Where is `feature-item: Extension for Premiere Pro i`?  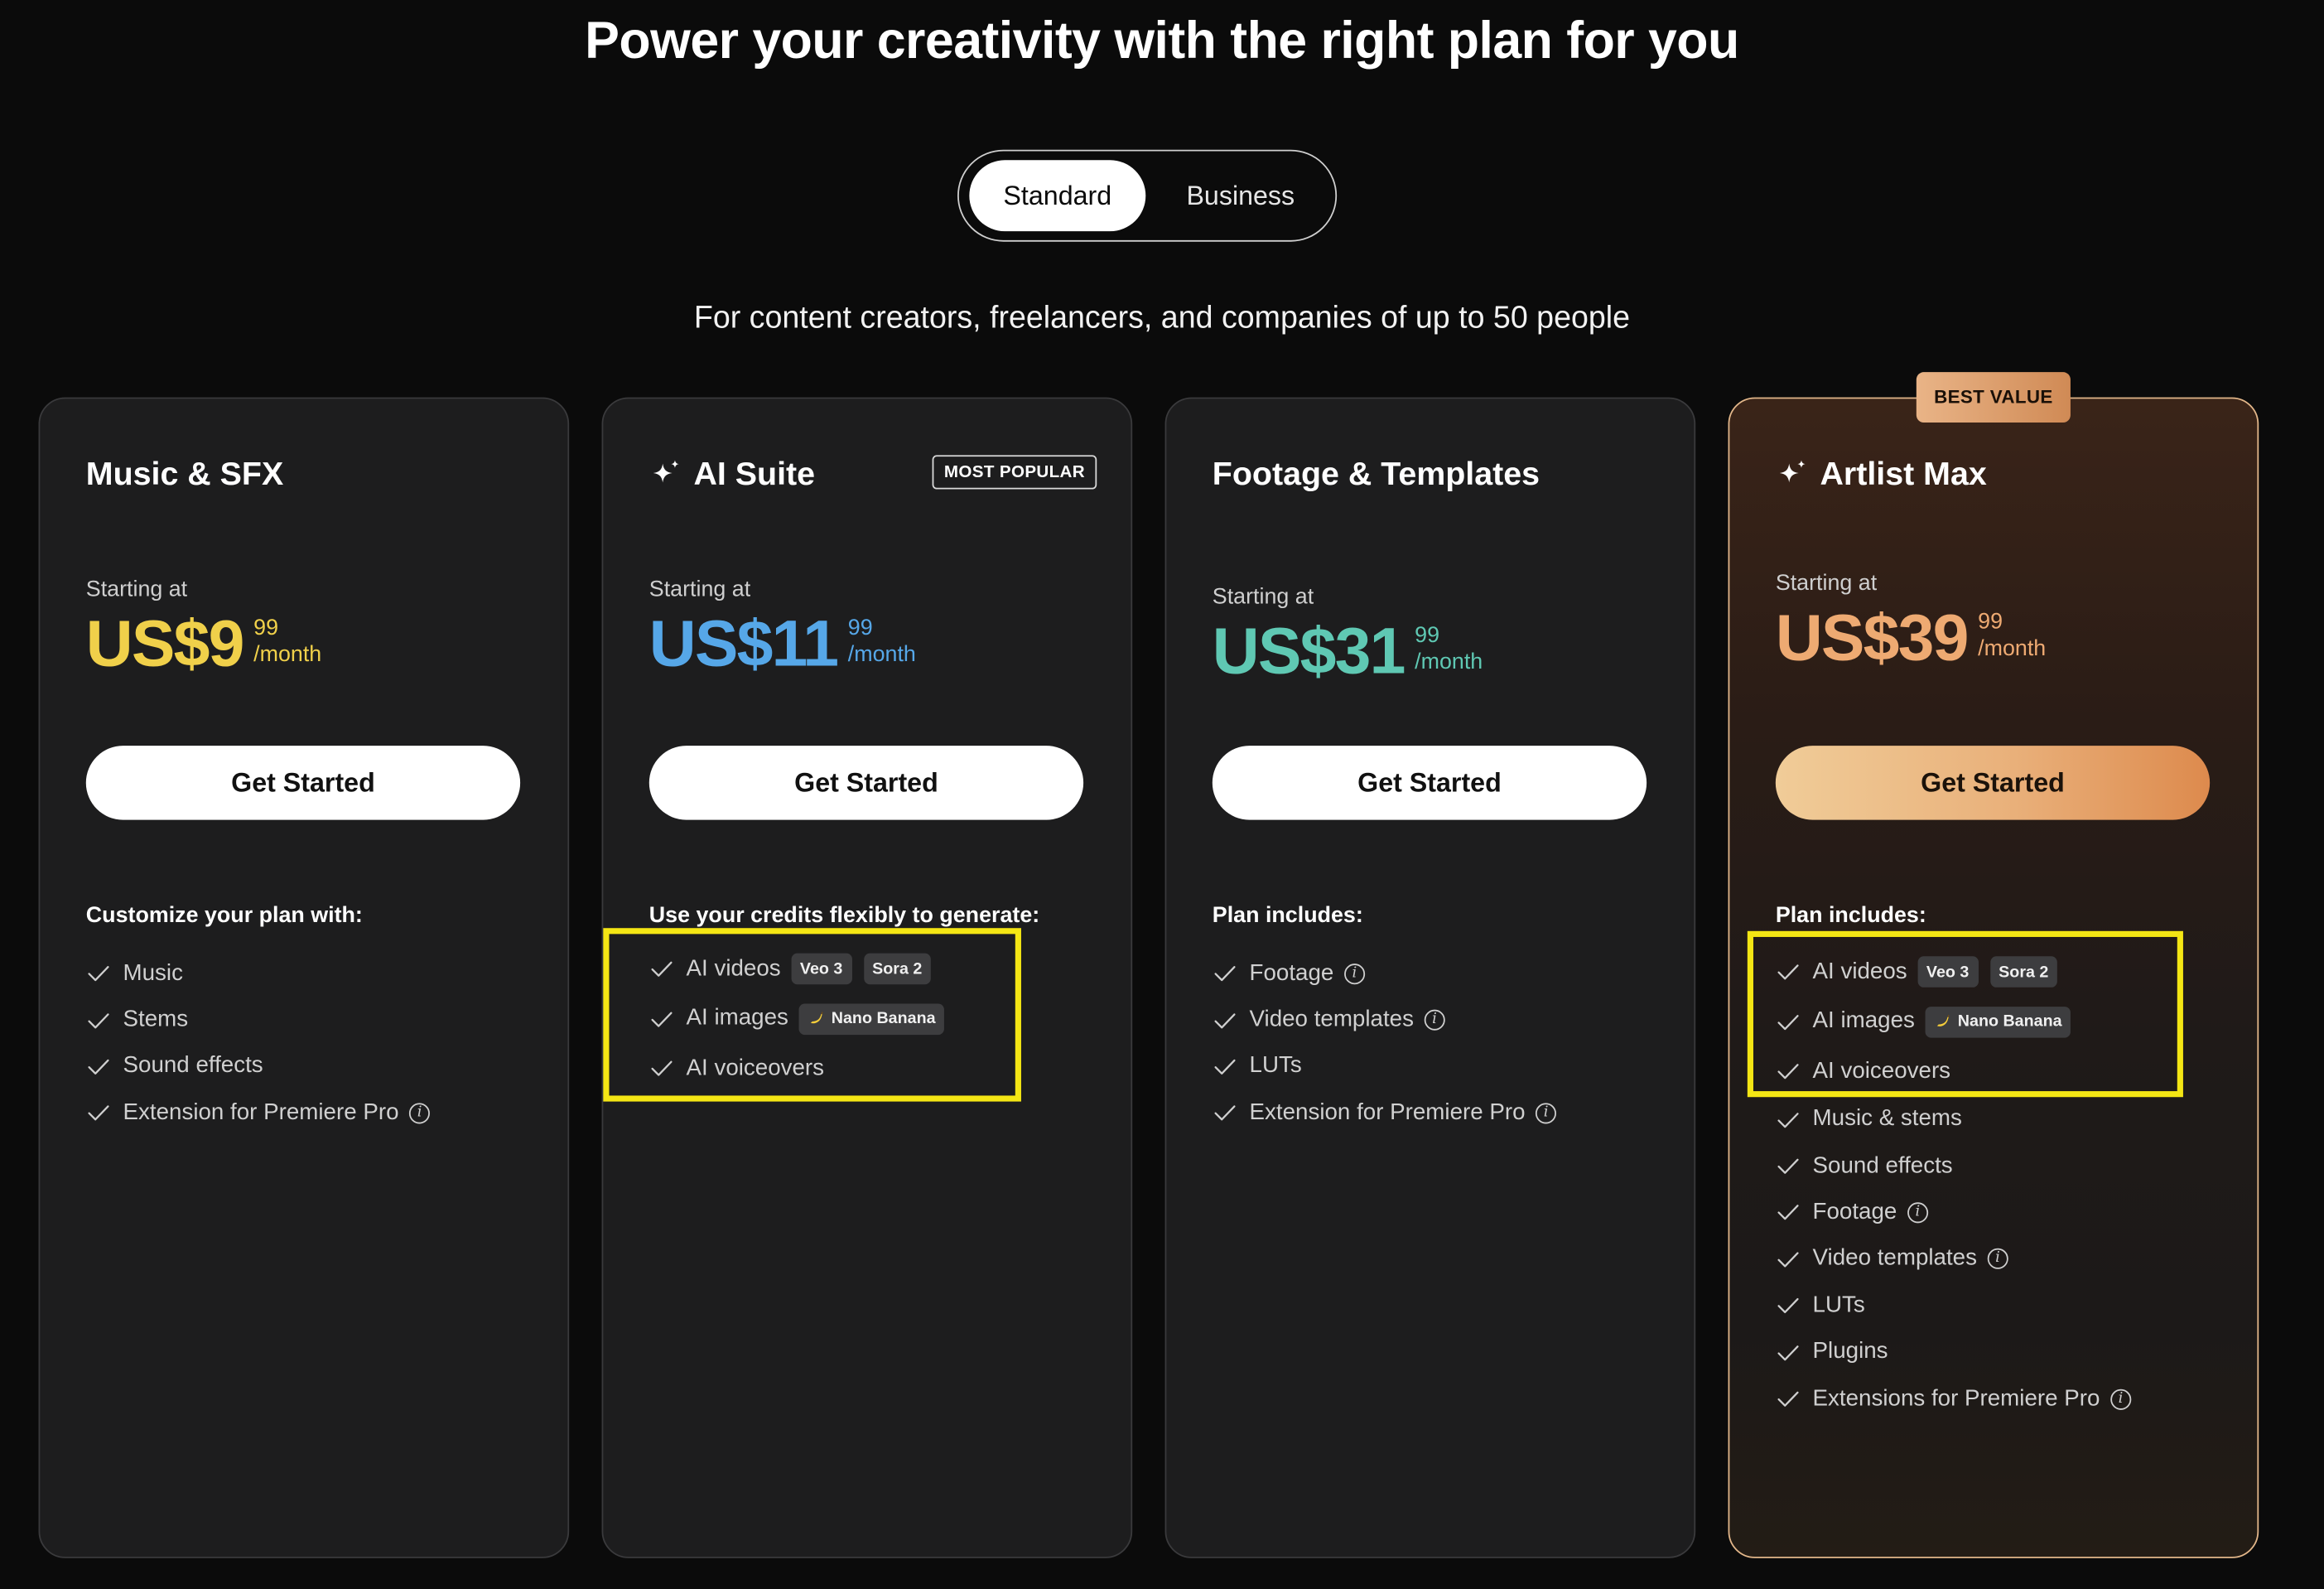 feature-item: Extension for Premiere Pro i is located at coordinates (1385, 1114).